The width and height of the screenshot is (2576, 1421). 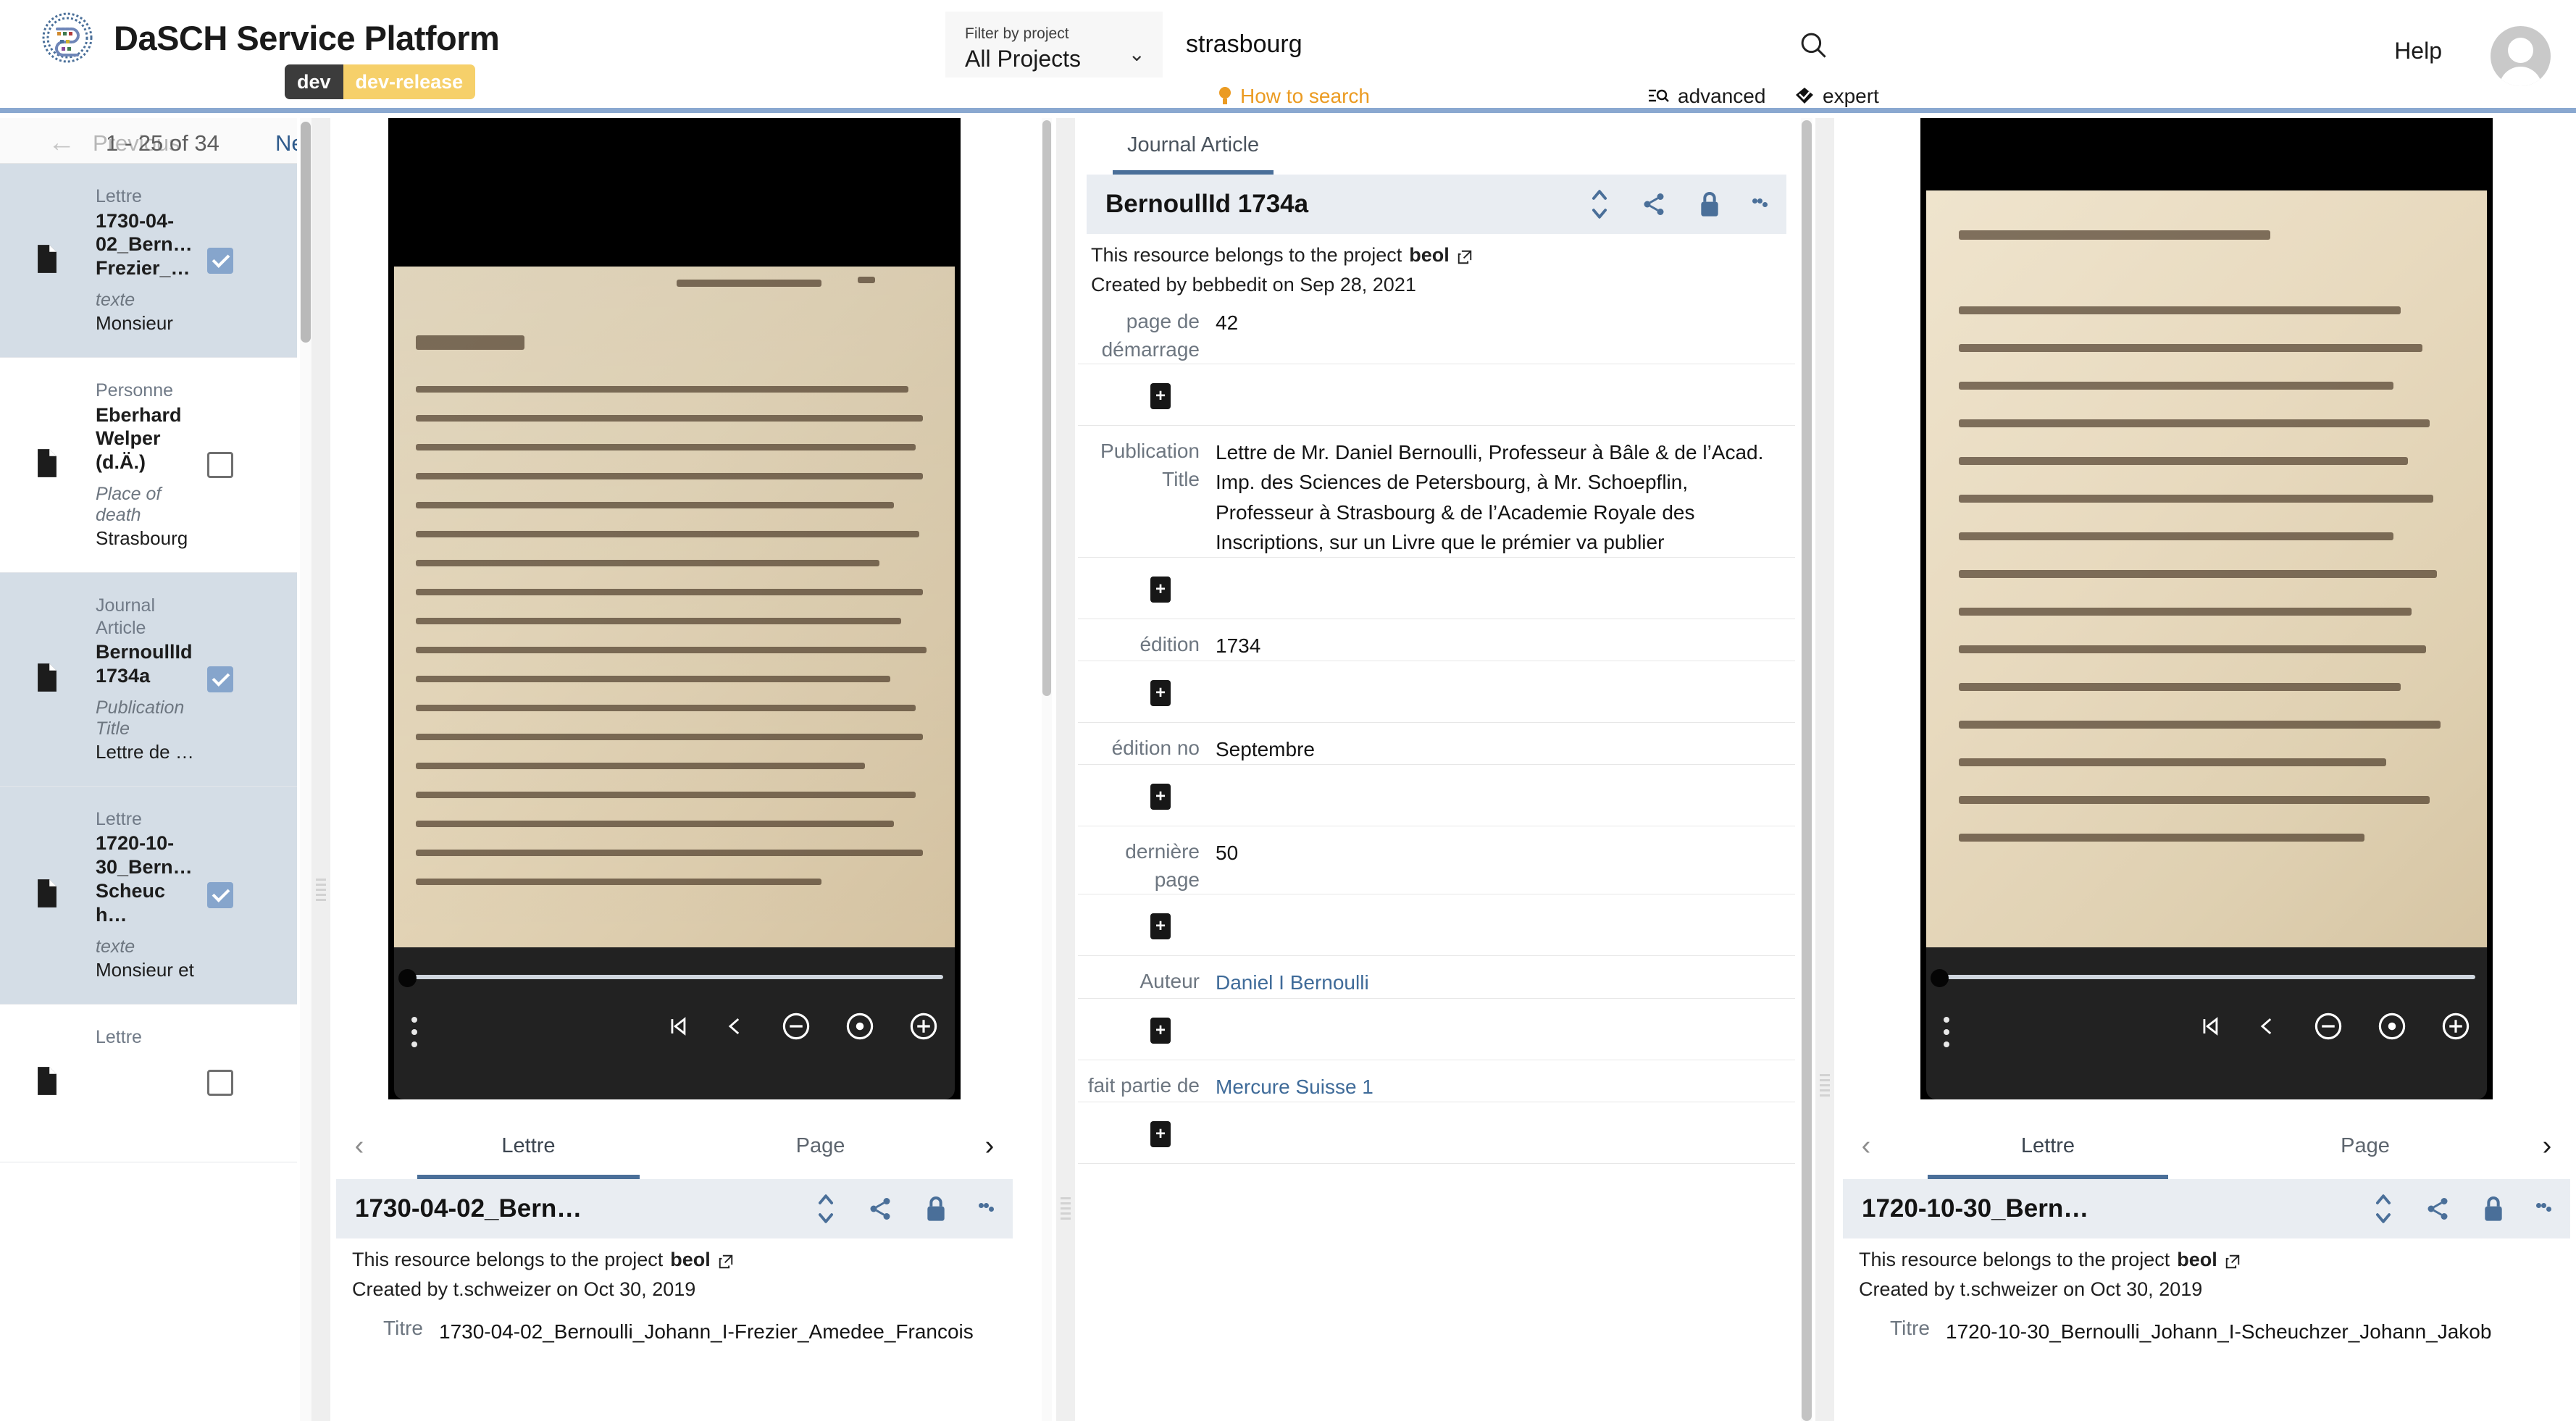 What do you see at coordinates (307, 37) in the screenshot?
I see `app-title: DaSCH Service Platform` at bounding box center [307, 37].